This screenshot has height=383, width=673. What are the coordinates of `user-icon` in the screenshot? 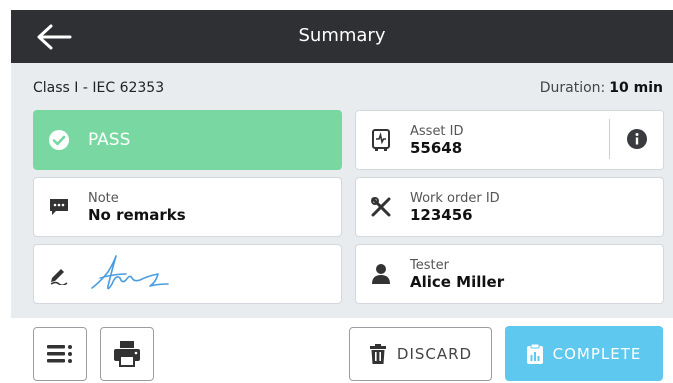 It's located at (381, 274).